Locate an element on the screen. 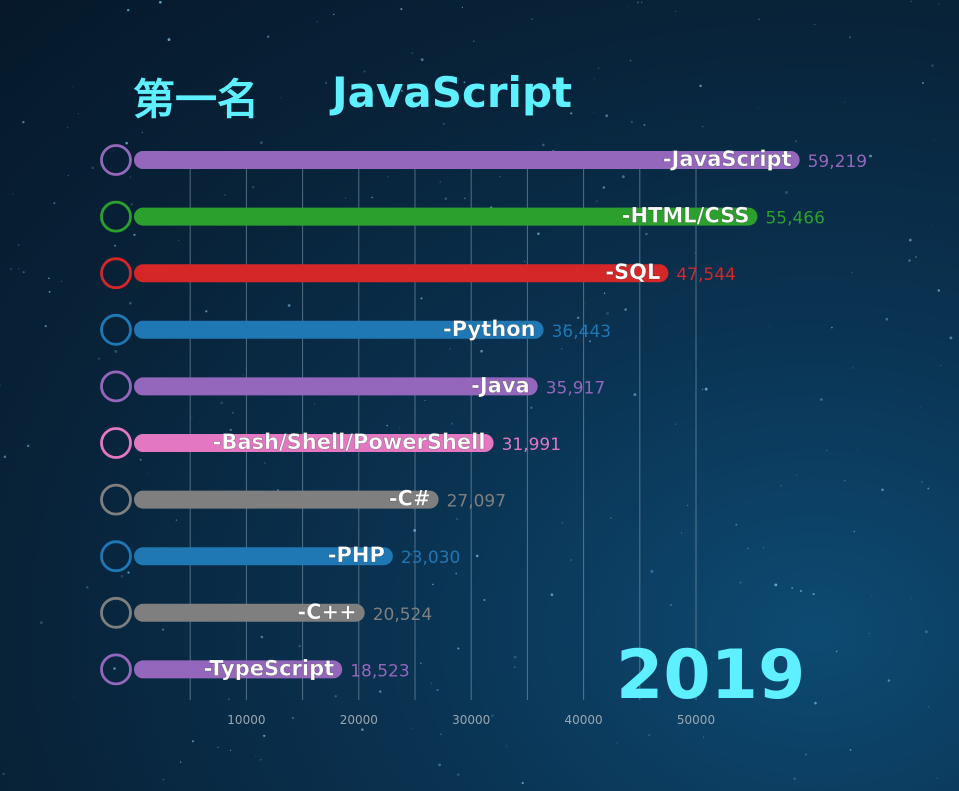 Image resolution: width=959 pixels, height=791 pixels. bar-name-label: -Bash/Shell/PowerShell is located at coordinates (349, 442).